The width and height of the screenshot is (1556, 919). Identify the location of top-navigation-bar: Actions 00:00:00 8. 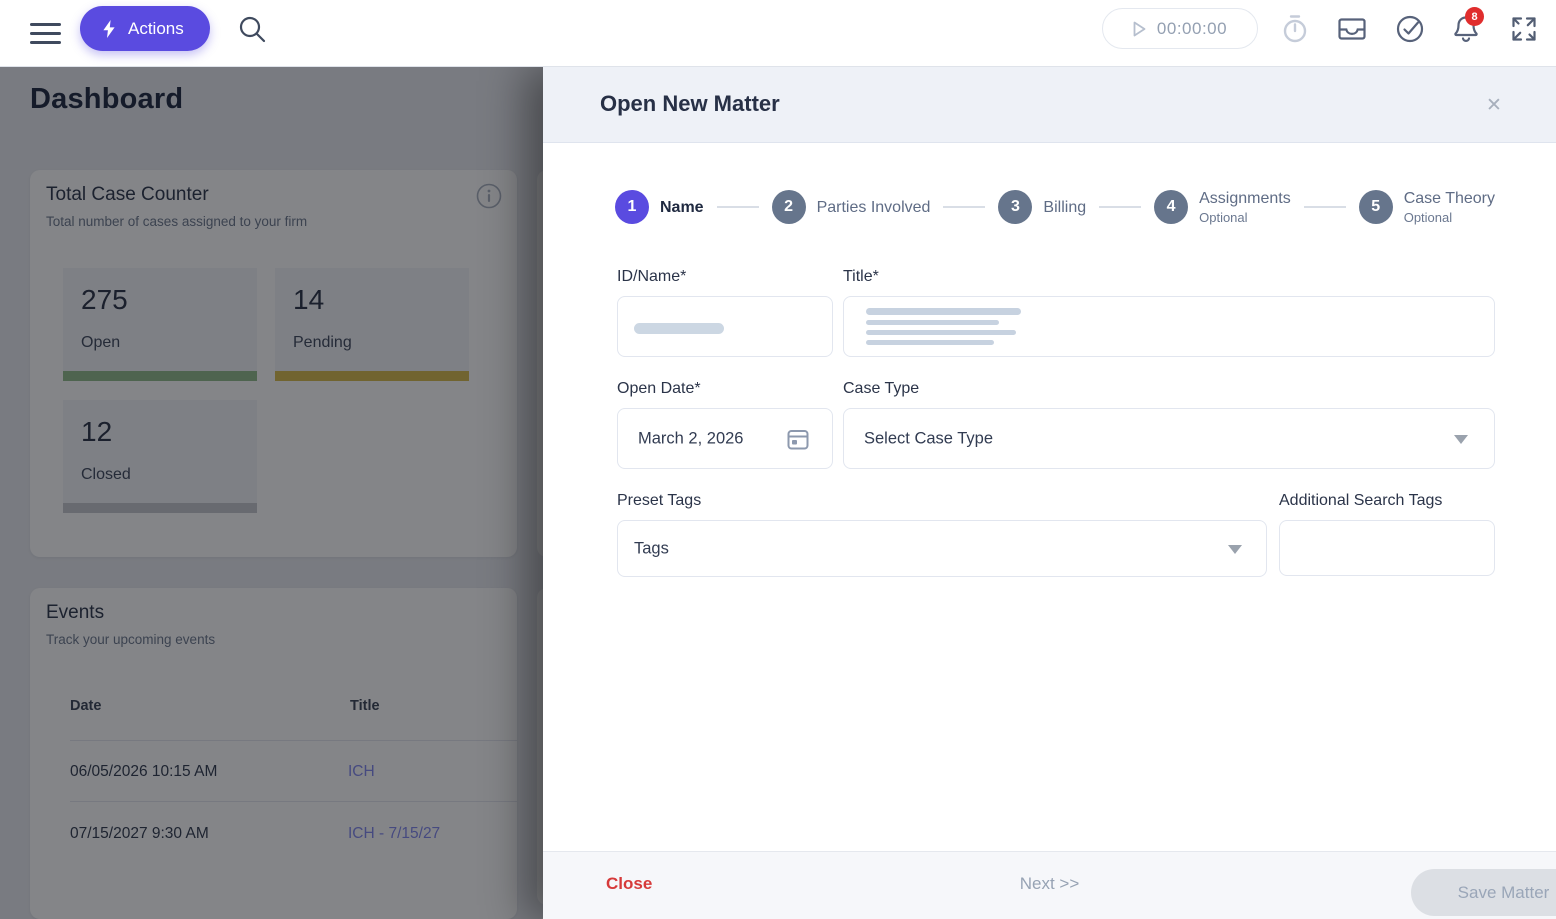
(778, 33).